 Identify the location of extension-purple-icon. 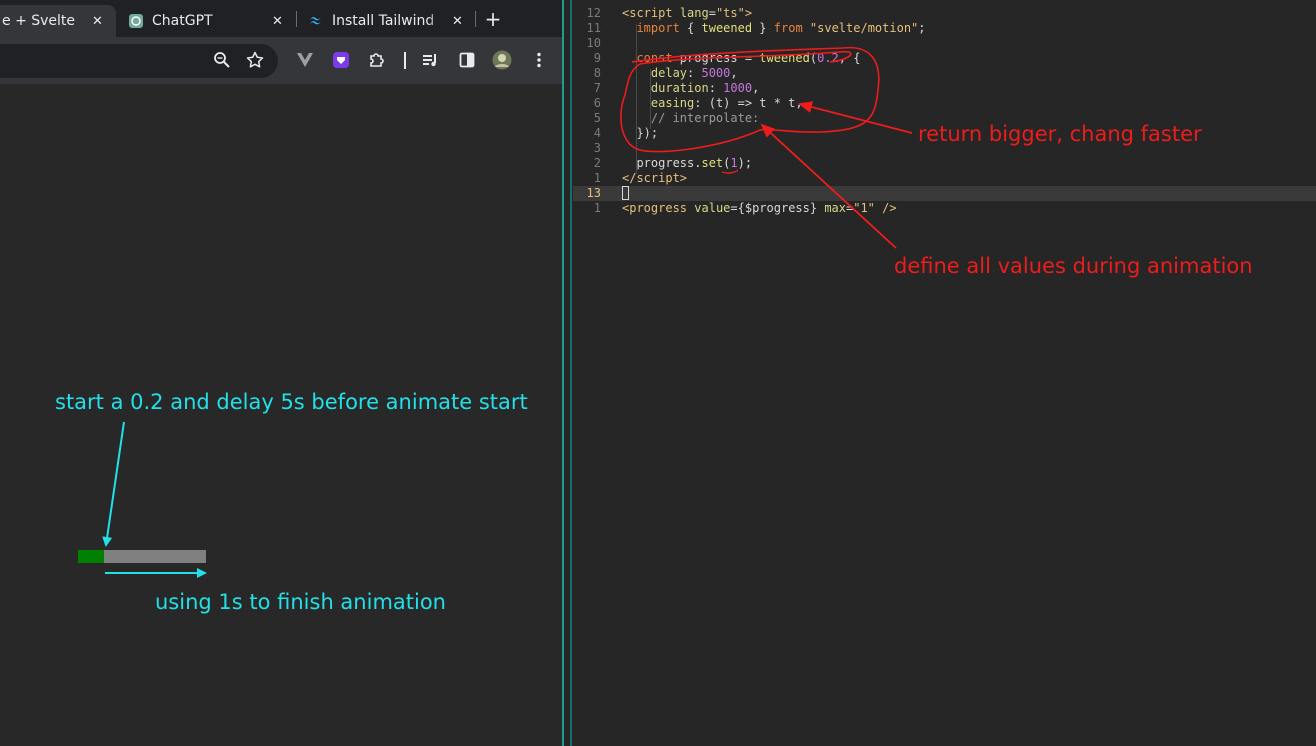
(341, 60).